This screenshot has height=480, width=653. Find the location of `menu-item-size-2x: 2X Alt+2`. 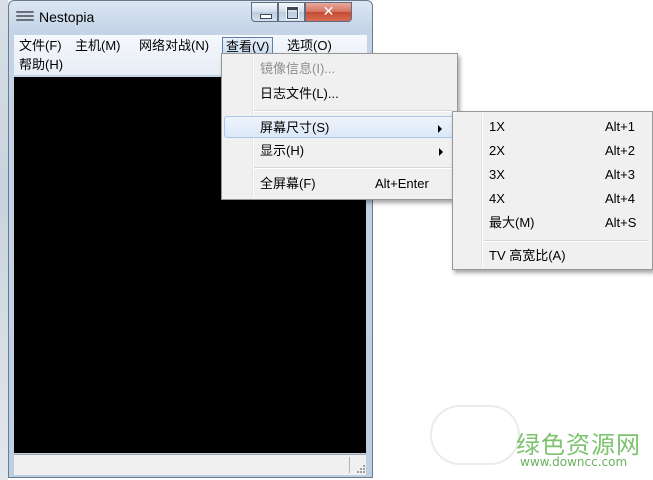

menu-item-size-2x: 2X Alt+2 is located at coordinates (552, 151).